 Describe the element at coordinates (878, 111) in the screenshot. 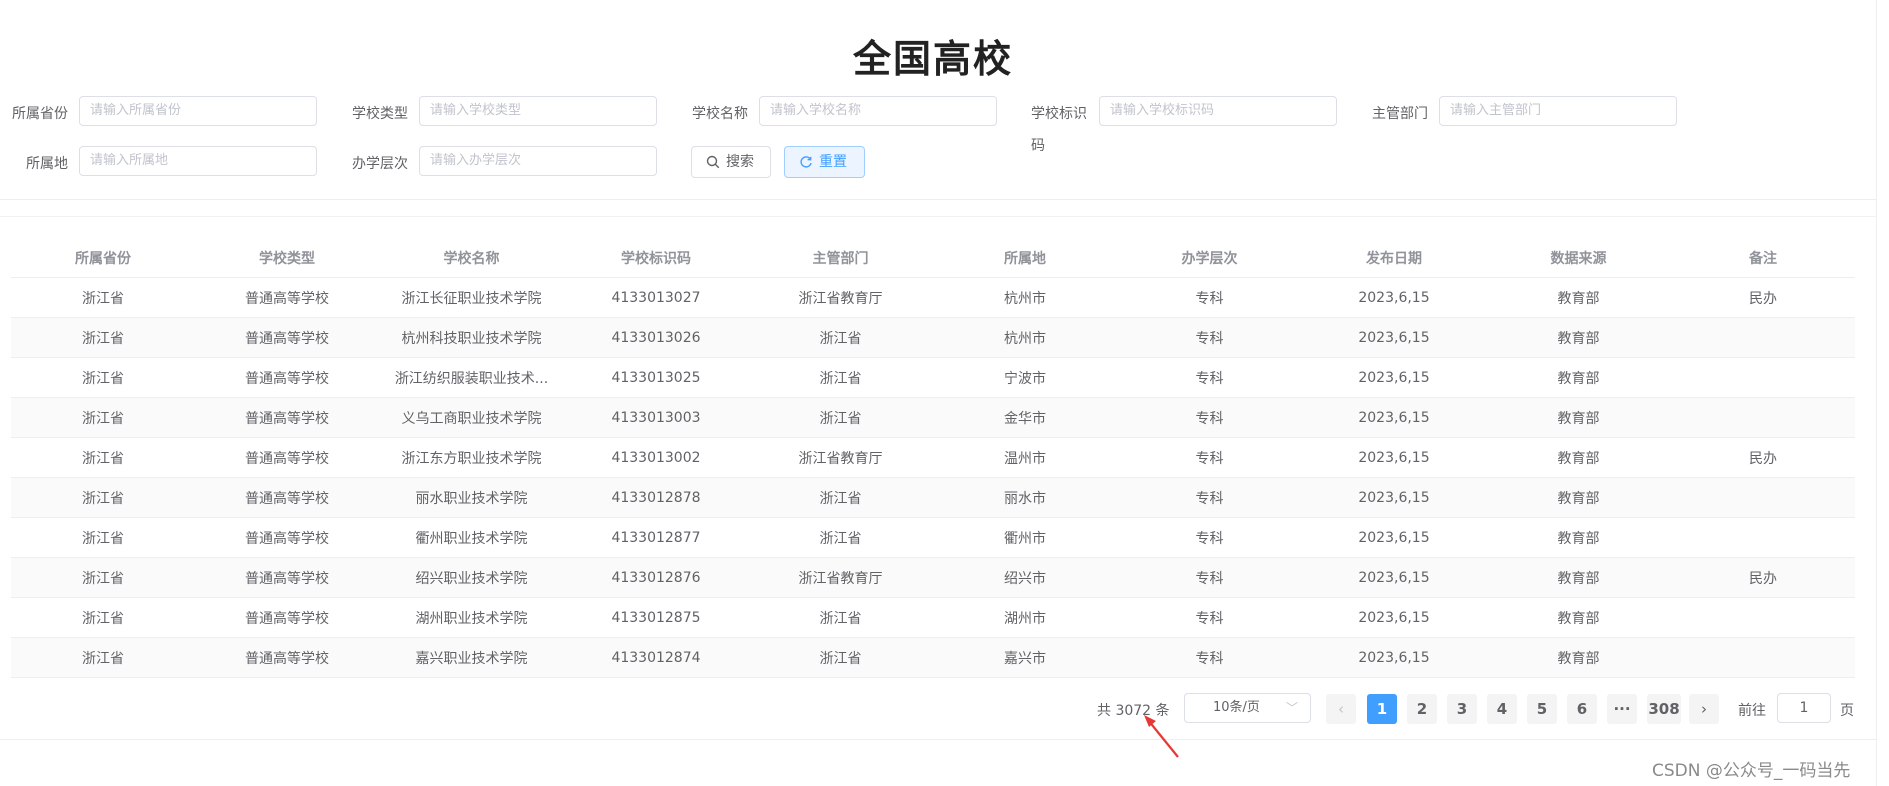

I see `school-name-input: 请输入学校名称` at that location.